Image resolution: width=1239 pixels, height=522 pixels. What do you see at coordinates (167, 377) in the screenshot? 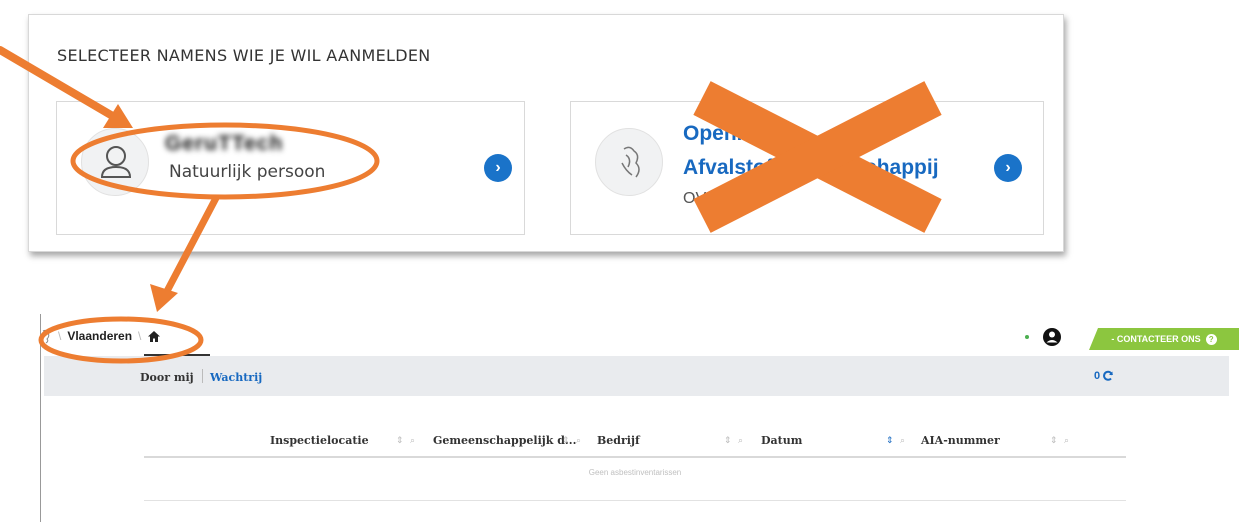
I see `tab-door-mij: Door mij` at bounding box center [167, 377].